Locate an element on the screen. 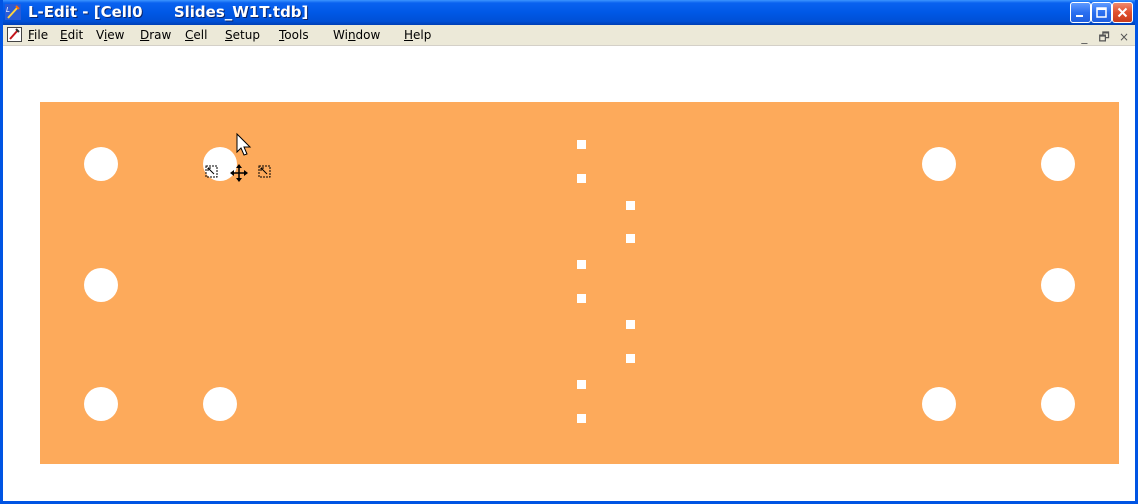 The image size is (1138, 504). menu-draw-label: raw is located at coordinates (160, 35).